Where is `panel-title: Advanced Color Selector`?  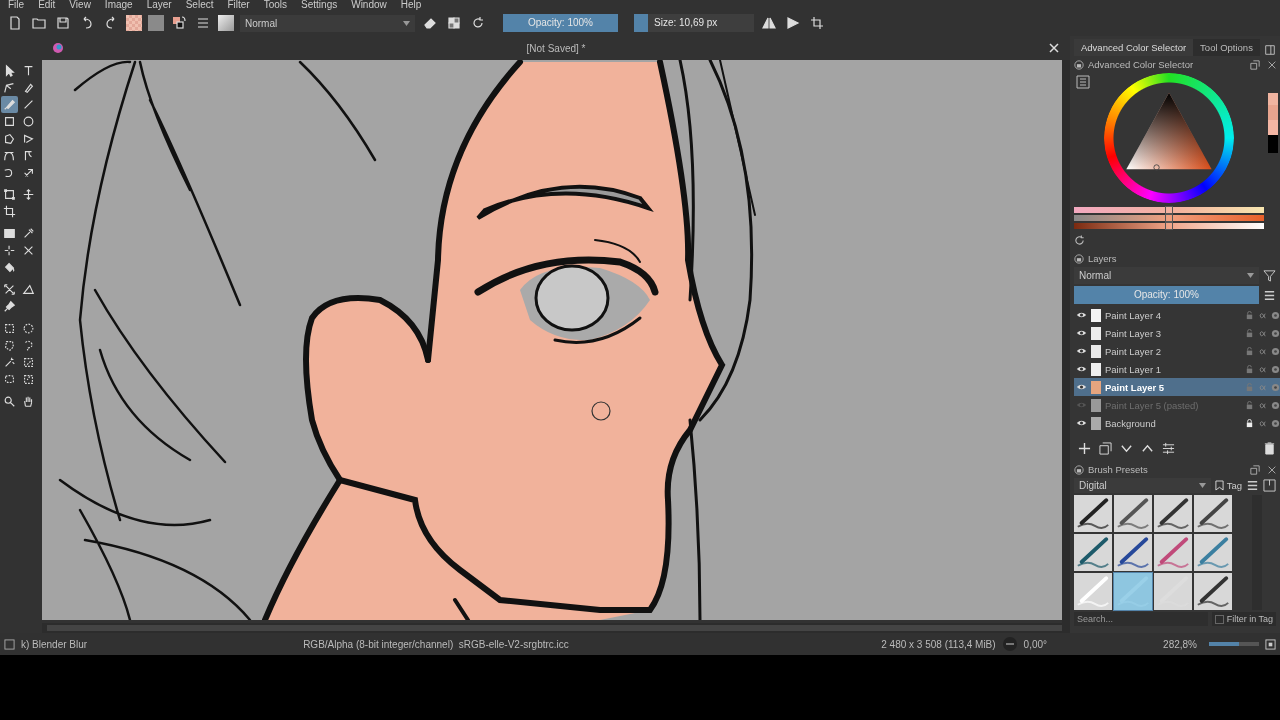
panel-title: Advanced Color Selector is located at coordinates (1141, 64).